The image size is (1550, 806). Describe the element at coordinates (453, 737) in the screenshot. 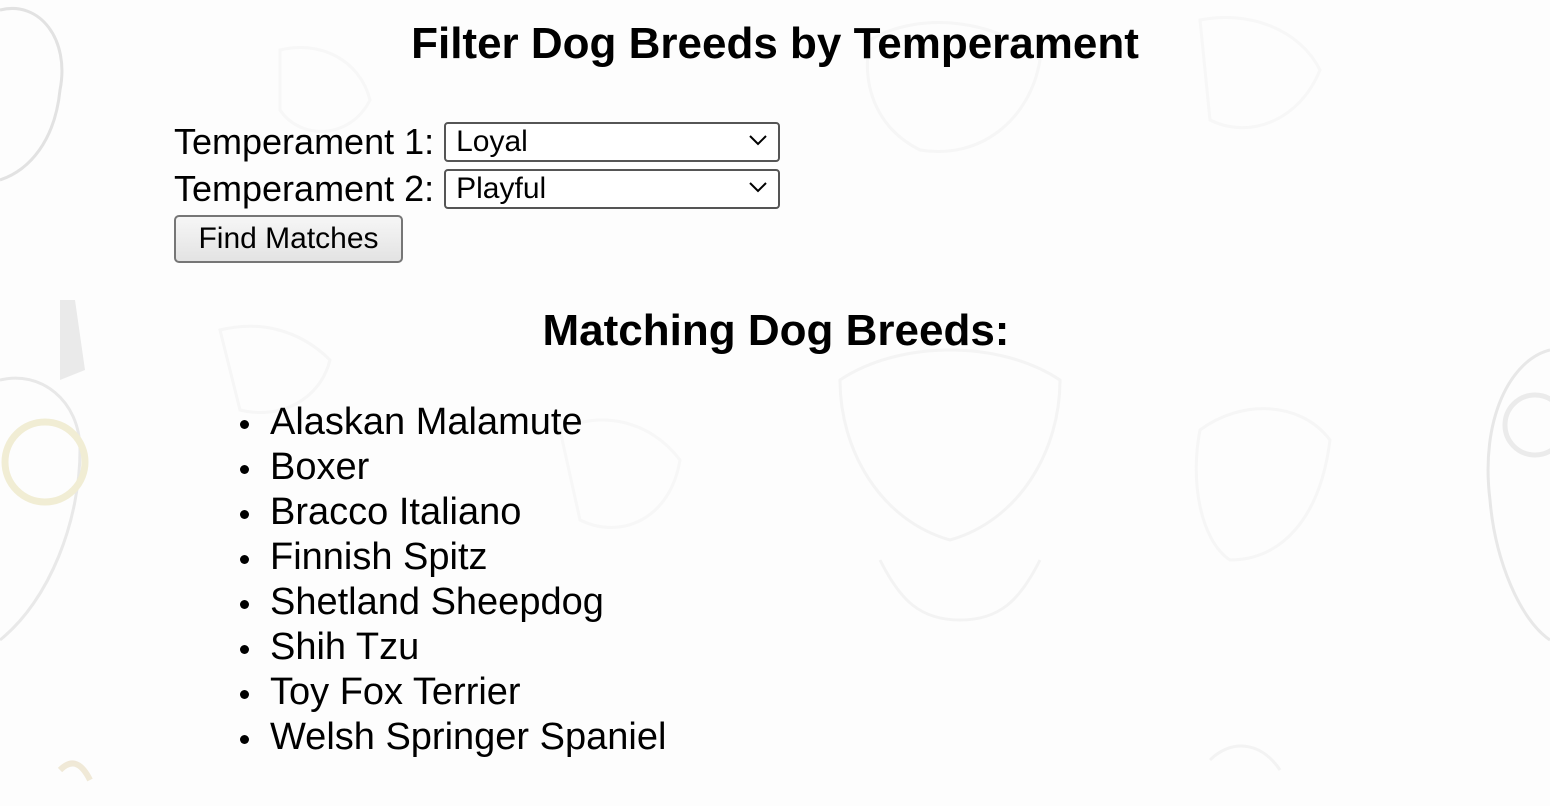

I see `breed-list-item: Welsh Springer Spaniel` at that location.